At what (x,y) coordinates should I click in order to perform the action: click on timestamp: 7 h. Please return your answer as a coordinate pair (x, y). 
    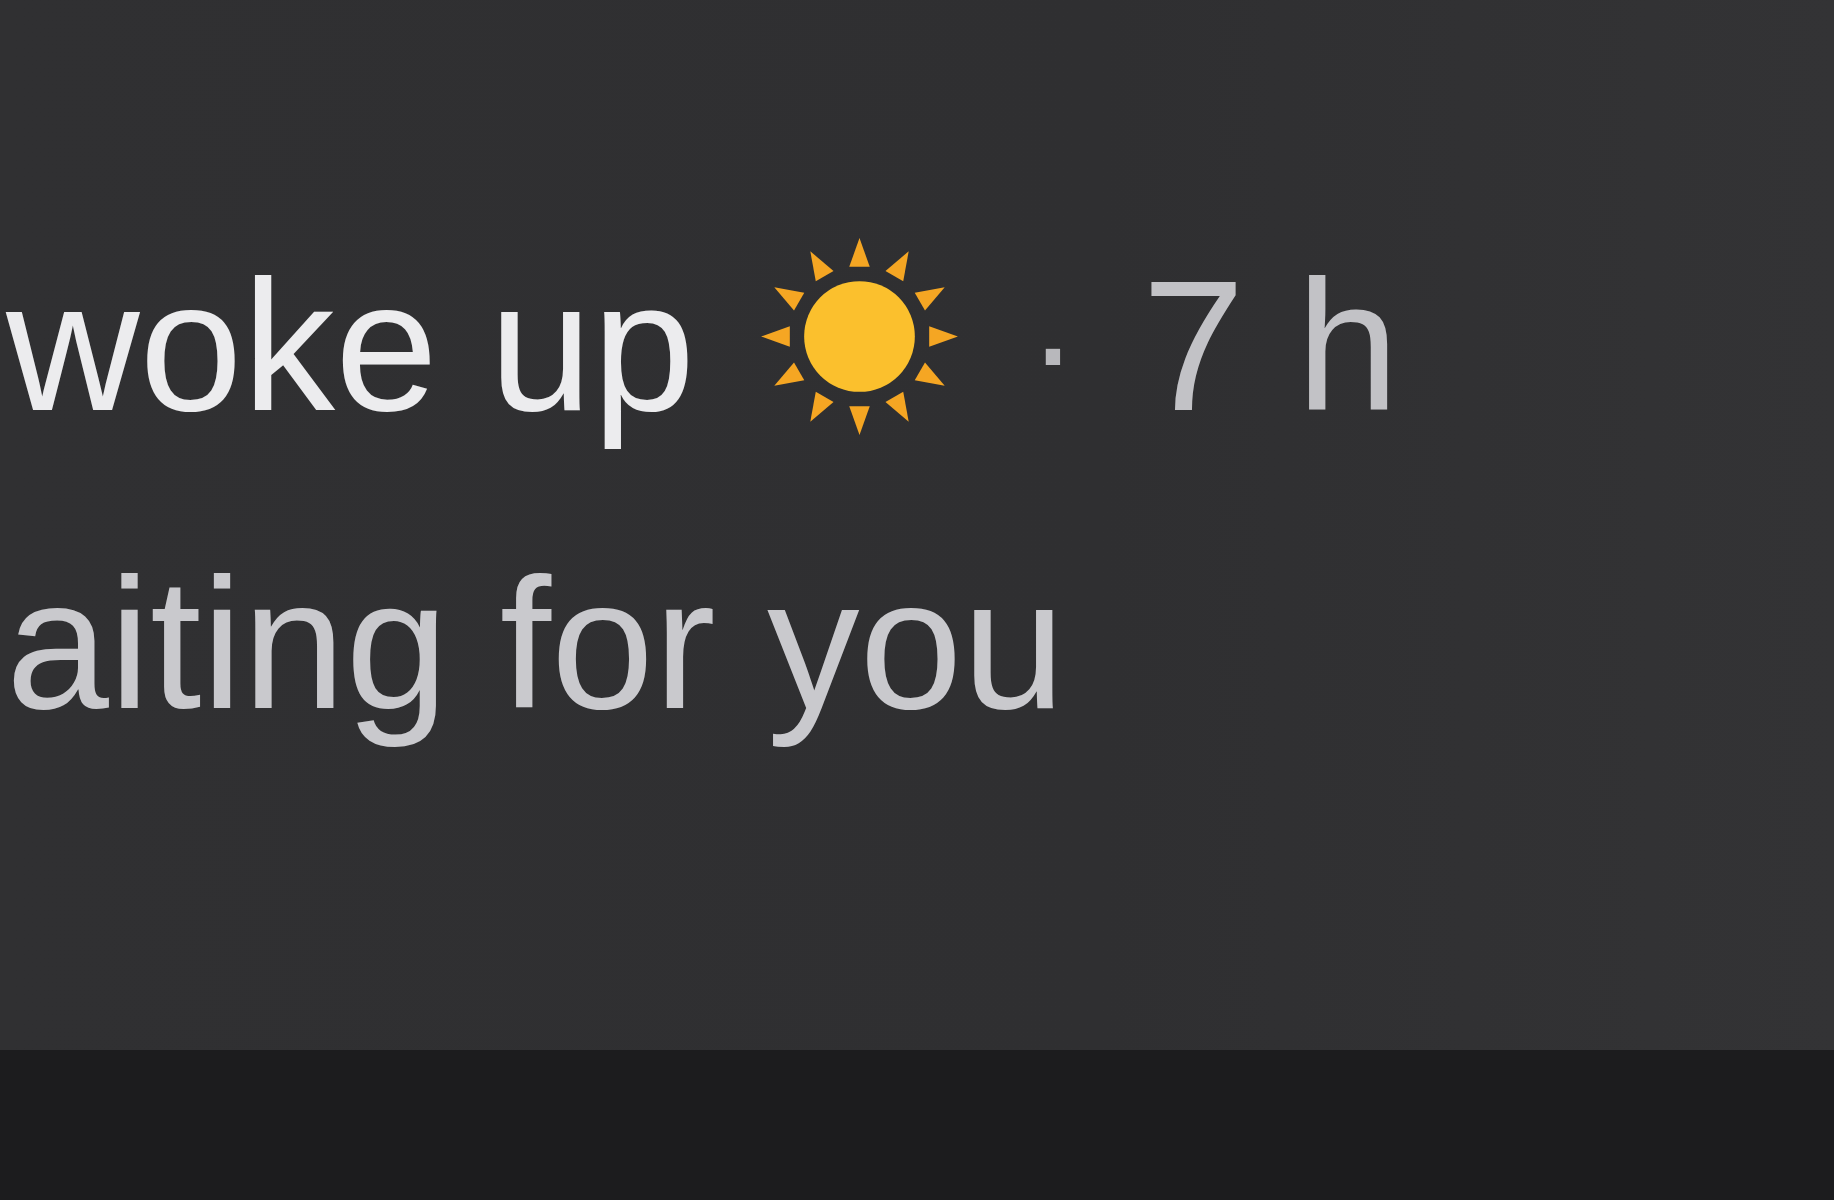
    Looking at the image, I should click on (1271, 346).